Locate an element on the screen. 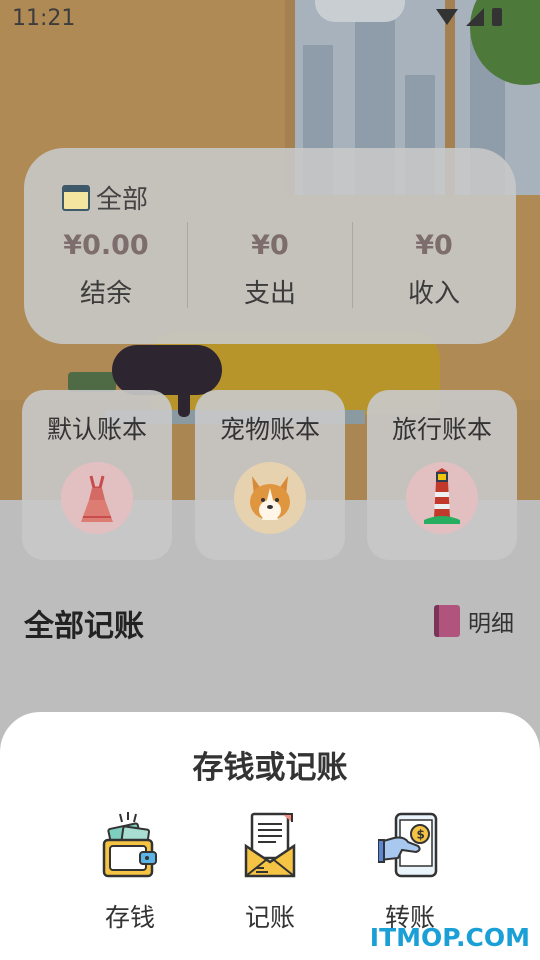 The height and width of the screenshot is (960, 540). record-label: 记账 is located at coordinates (269, 917).